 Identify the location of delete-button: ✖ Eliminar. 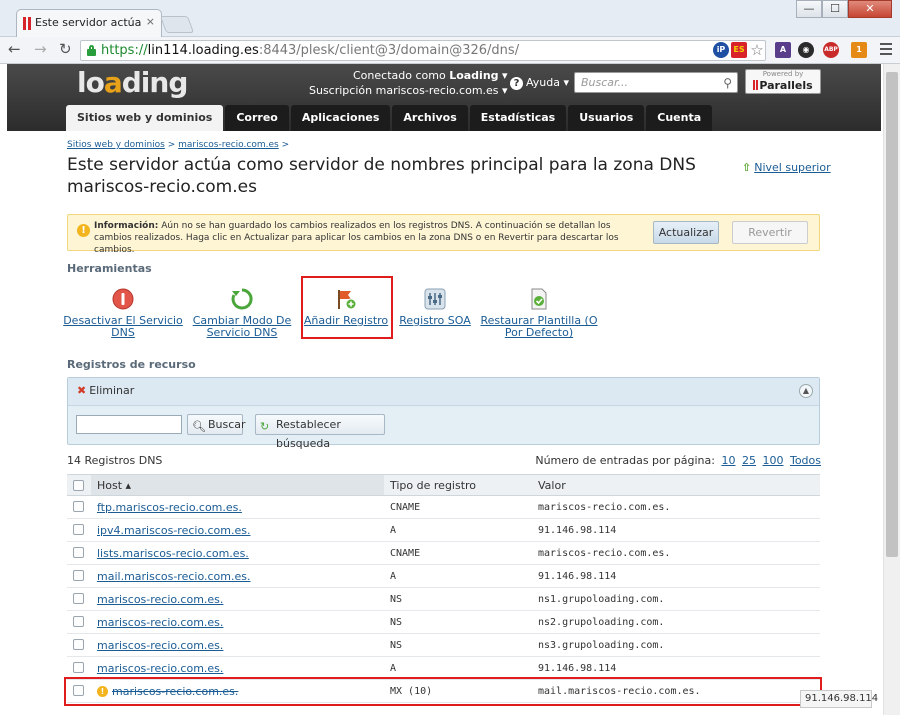
(105, 390).